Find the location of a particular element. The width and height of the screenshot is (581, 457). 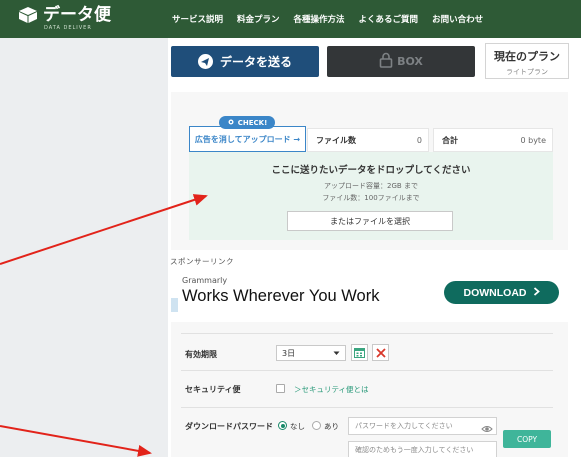

check-badge: CHECK! is located at coordinates (247, 122).